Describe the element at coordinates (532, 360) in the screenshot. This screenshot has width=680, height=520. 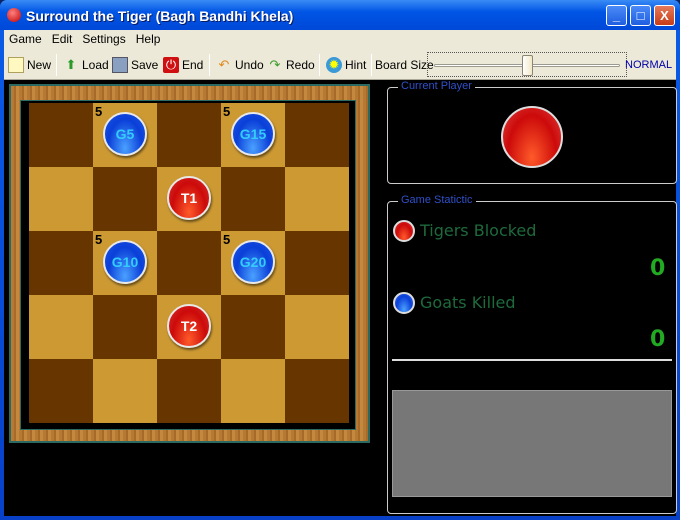
I see `divider` at that location.